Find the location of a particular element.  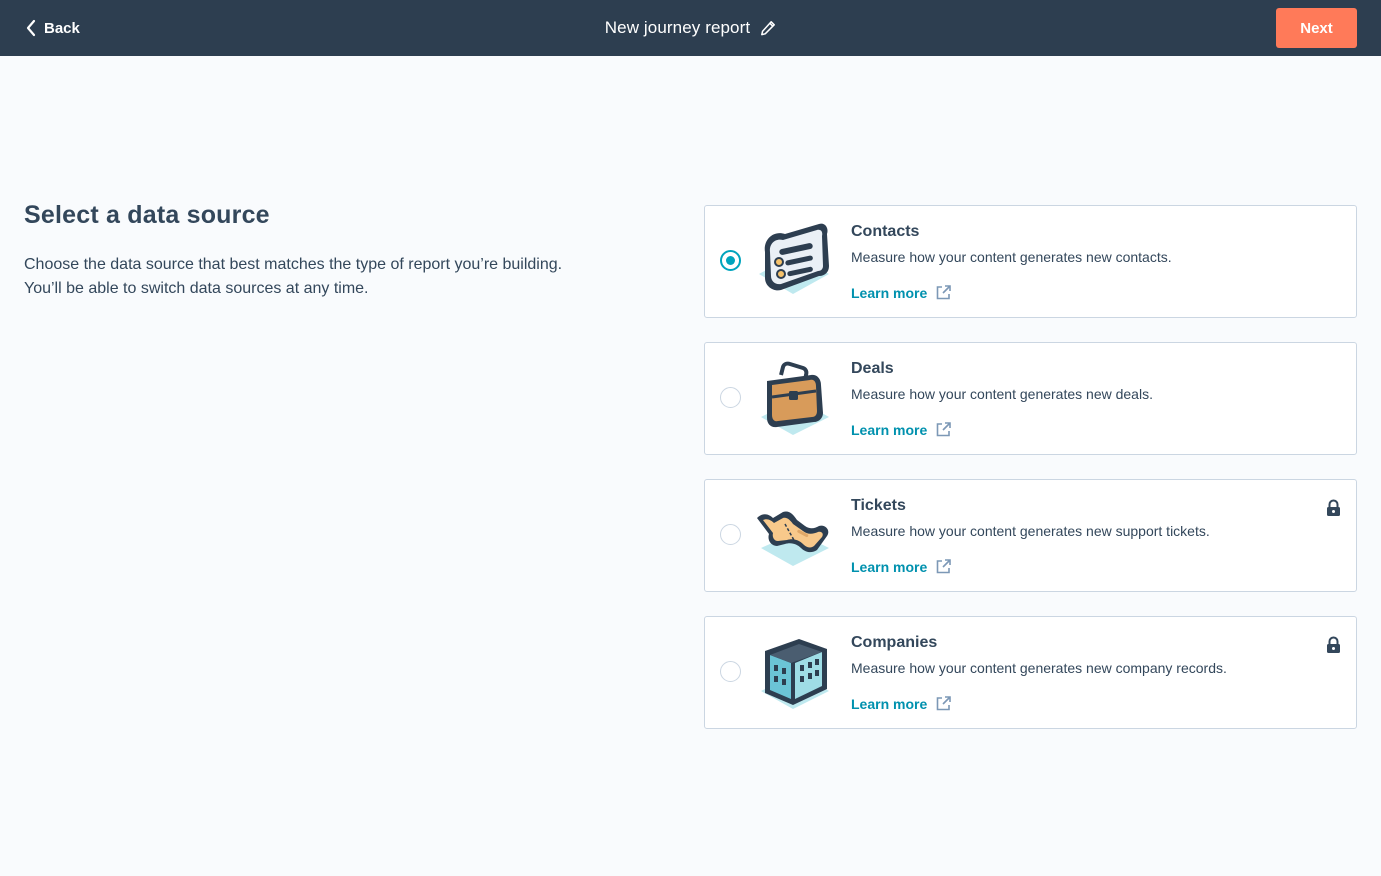

radio-deals is located at coordinates (730, 397).